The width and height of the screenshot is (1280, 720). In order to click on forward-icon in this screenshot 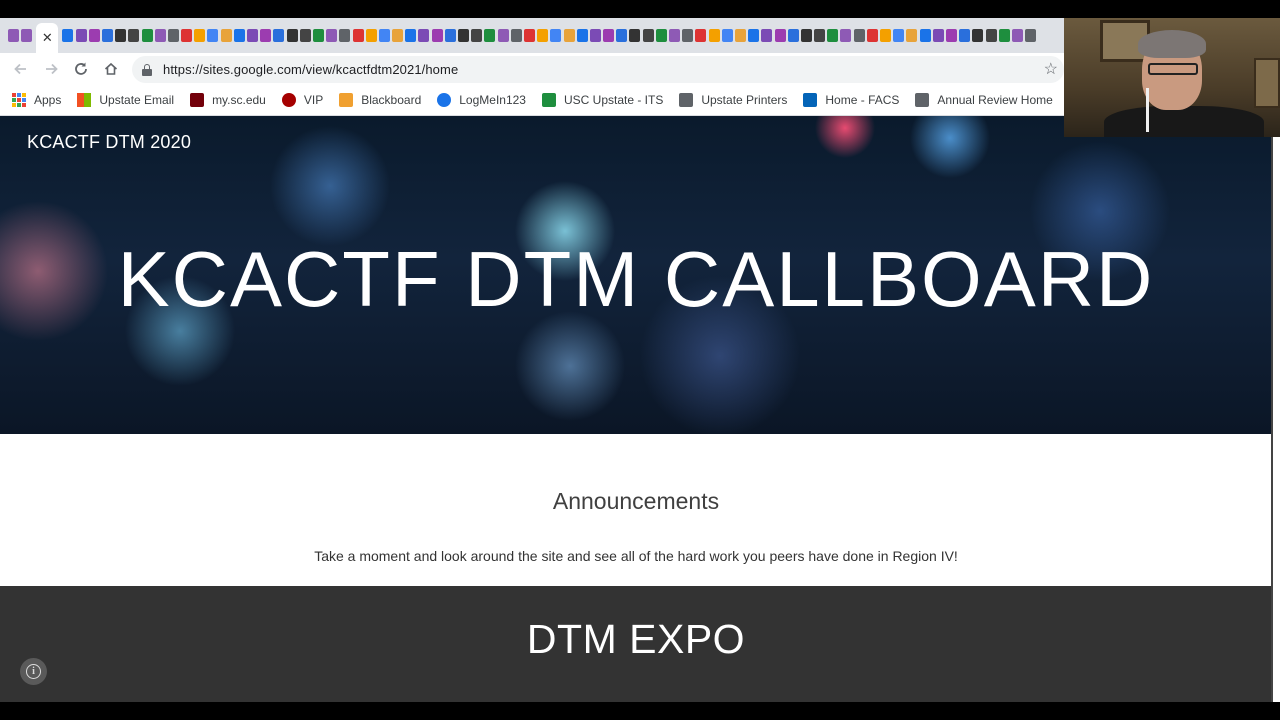, I will do `click(51, 69)`.